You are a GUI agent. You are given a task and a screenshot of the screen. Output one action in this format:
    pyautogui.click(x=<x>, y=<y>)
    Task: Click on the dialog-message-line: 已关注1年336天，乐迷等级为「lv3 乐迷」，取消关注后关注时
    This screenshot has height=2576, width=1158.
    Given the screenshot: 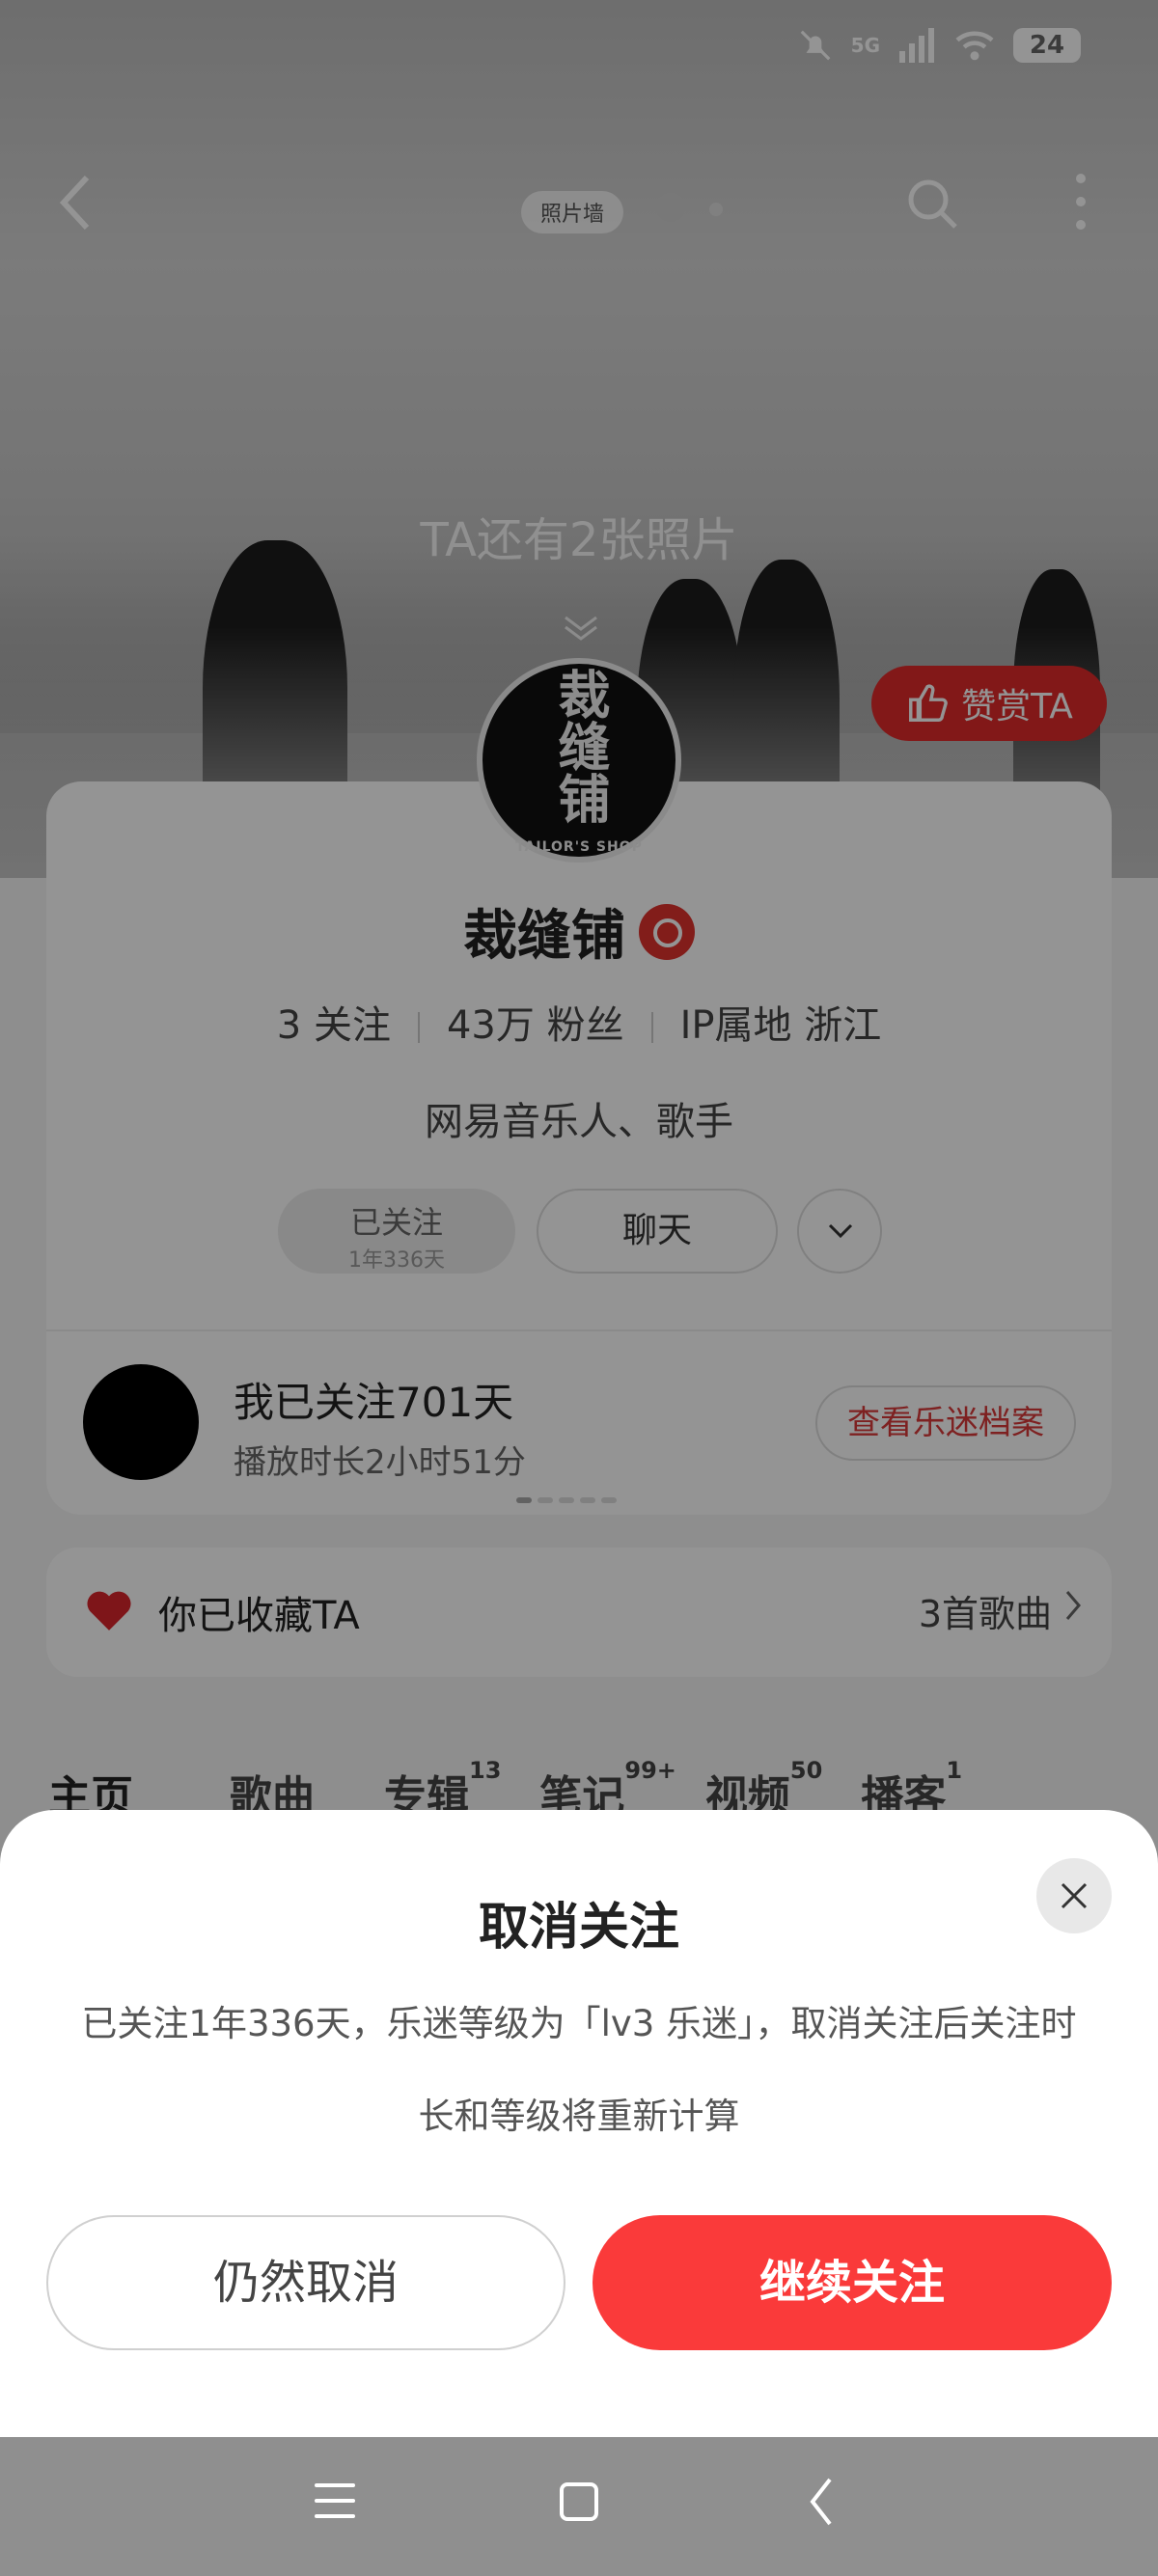 What is the action you would take?
    pyautogui.click(x=579, y=2023)
    